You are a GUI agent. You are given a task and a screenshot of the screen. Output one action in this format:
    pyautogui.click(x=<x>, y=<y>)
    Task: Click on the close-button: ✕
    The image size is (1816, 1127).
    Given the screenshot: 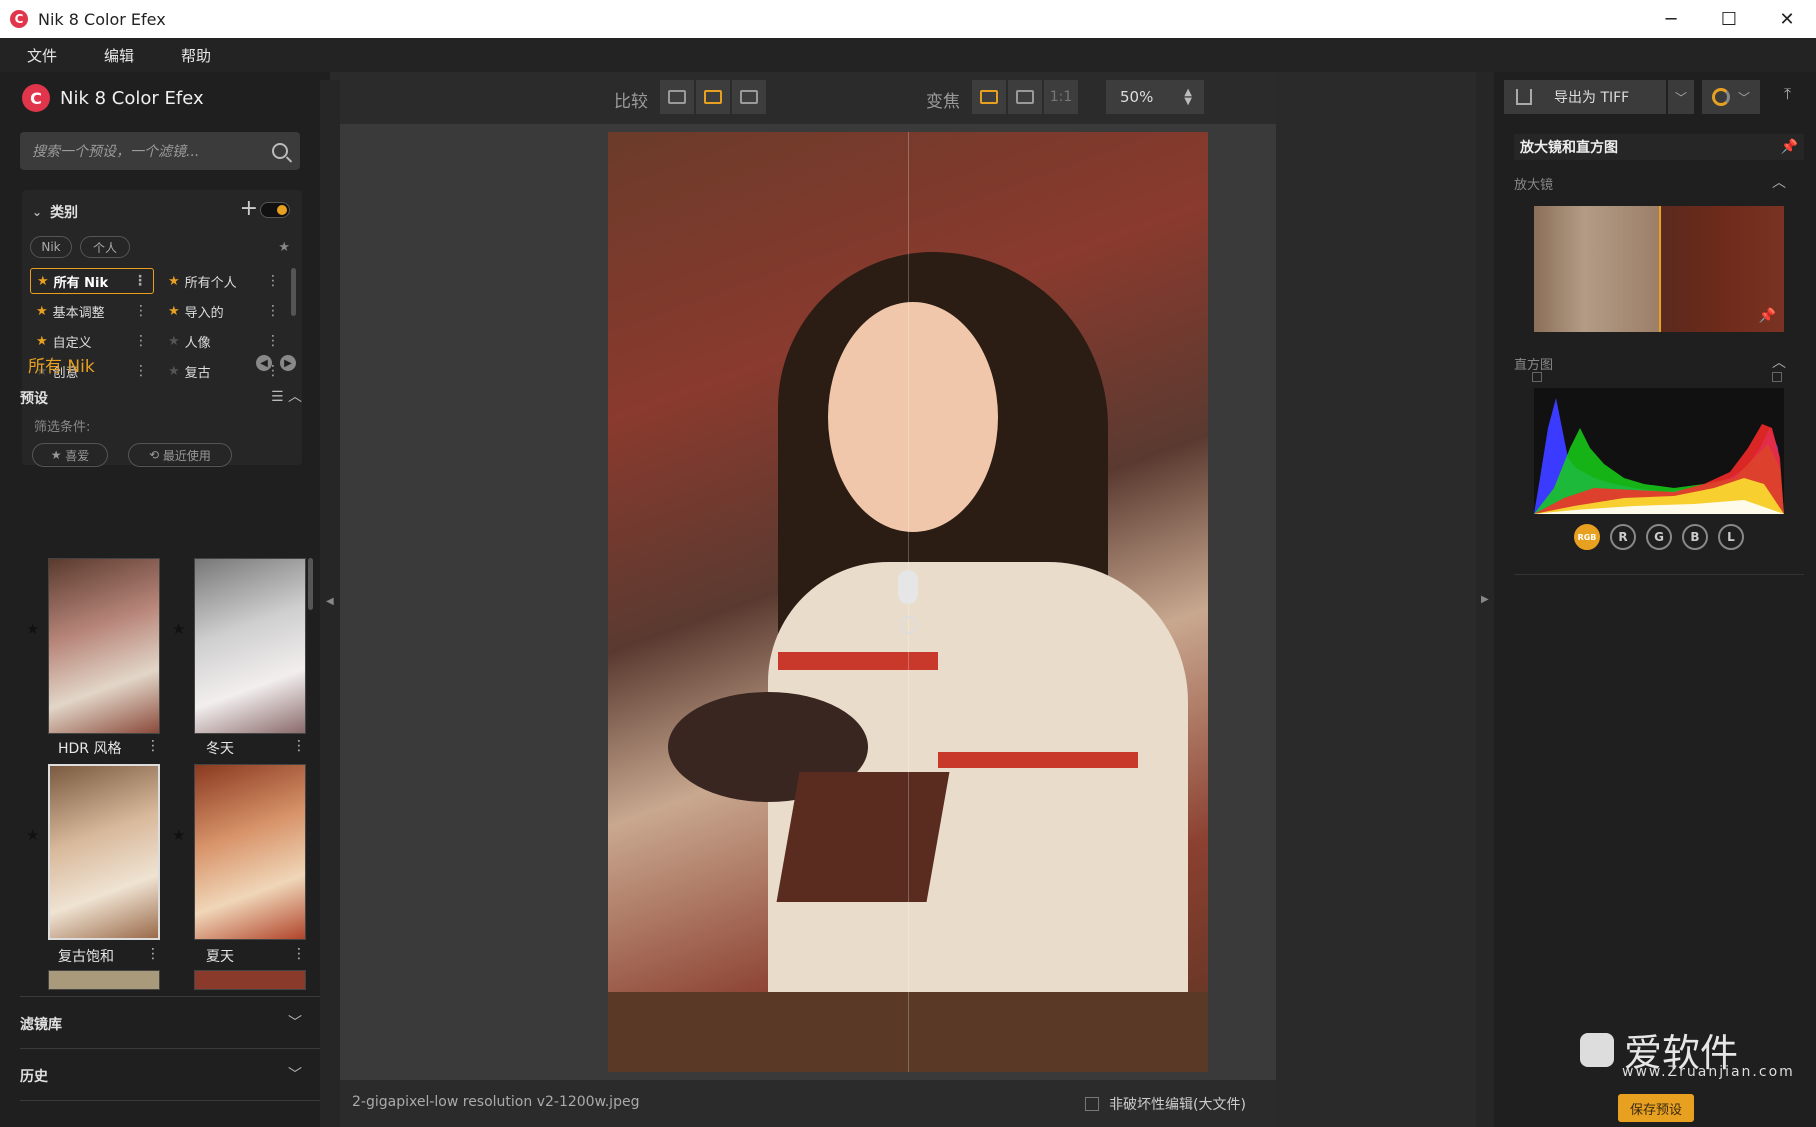 What is the action you would take?
    pyautogui.click(x=1787, y=19)
    